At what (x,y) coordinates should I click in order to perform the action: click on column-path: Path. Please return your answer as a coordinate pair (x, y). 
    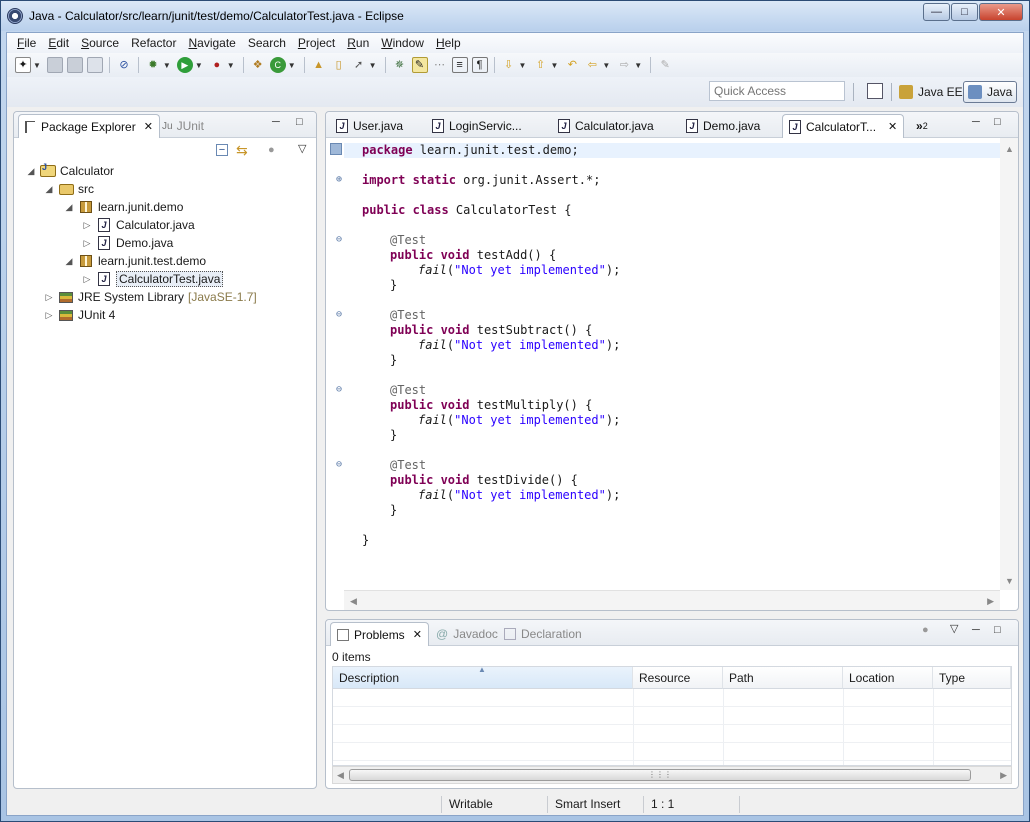
    Looking at the image, I should click on (783, 678).